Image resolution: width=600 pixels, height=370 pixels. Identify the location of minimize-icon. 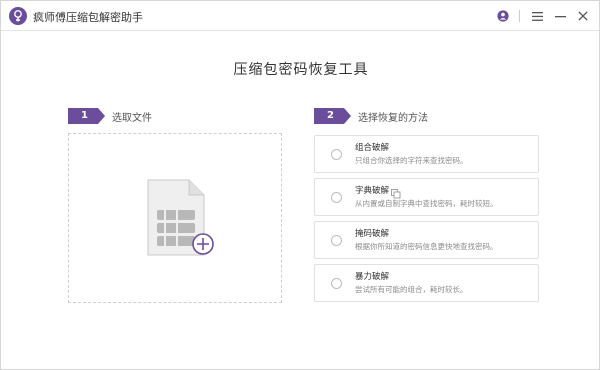
(560, 16).